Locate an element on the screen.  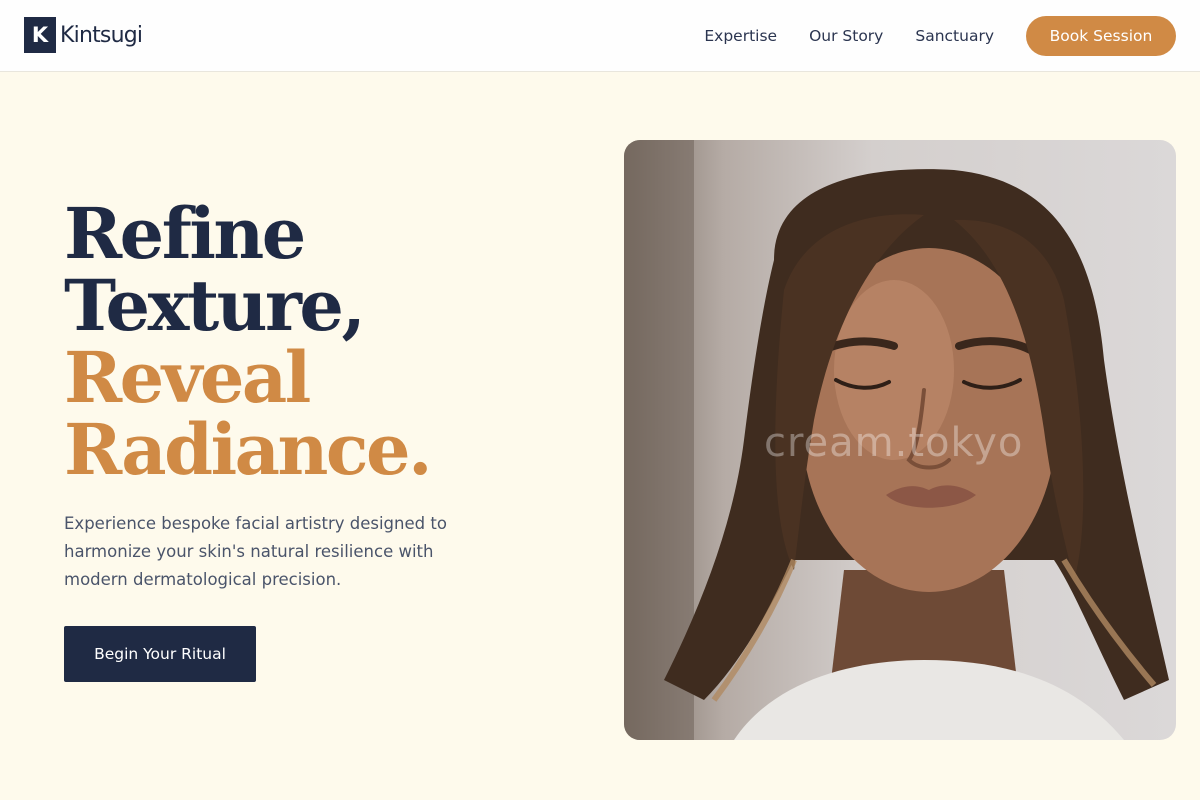
hero-headline: Refine Texture, Reveal Radiance. is located at coordinates (248, 341).